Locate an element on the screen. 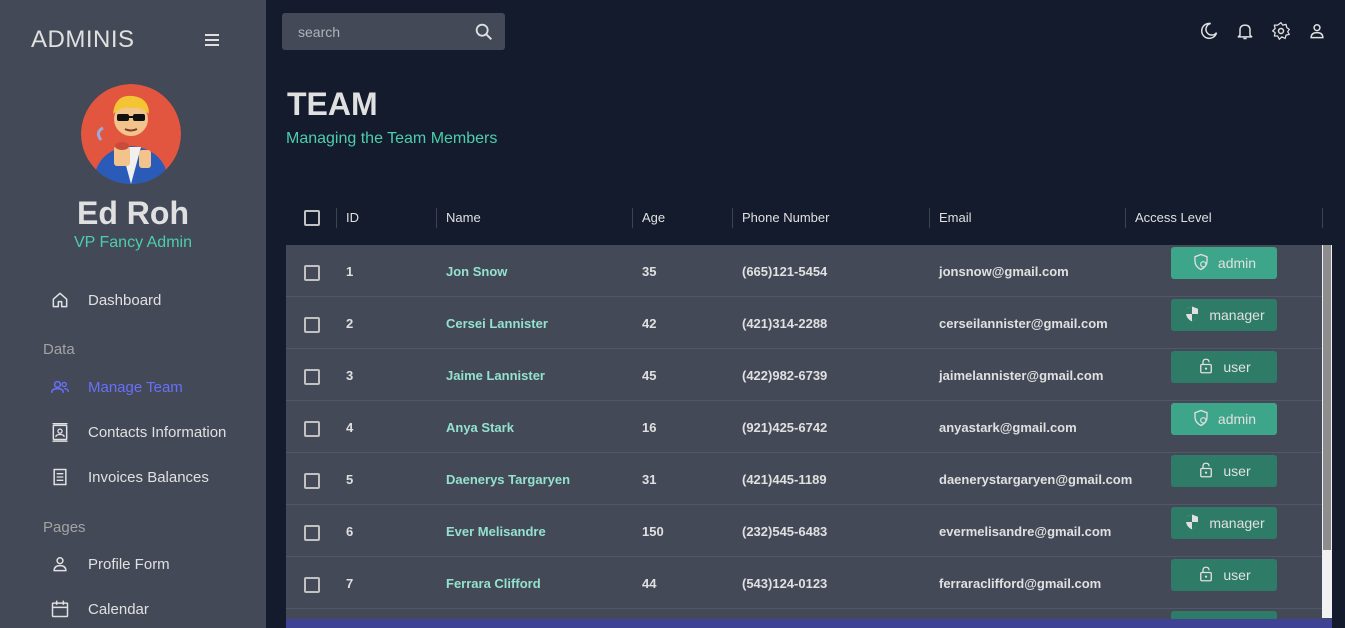  cell-age: 42 is located at coordinates (649, 323).